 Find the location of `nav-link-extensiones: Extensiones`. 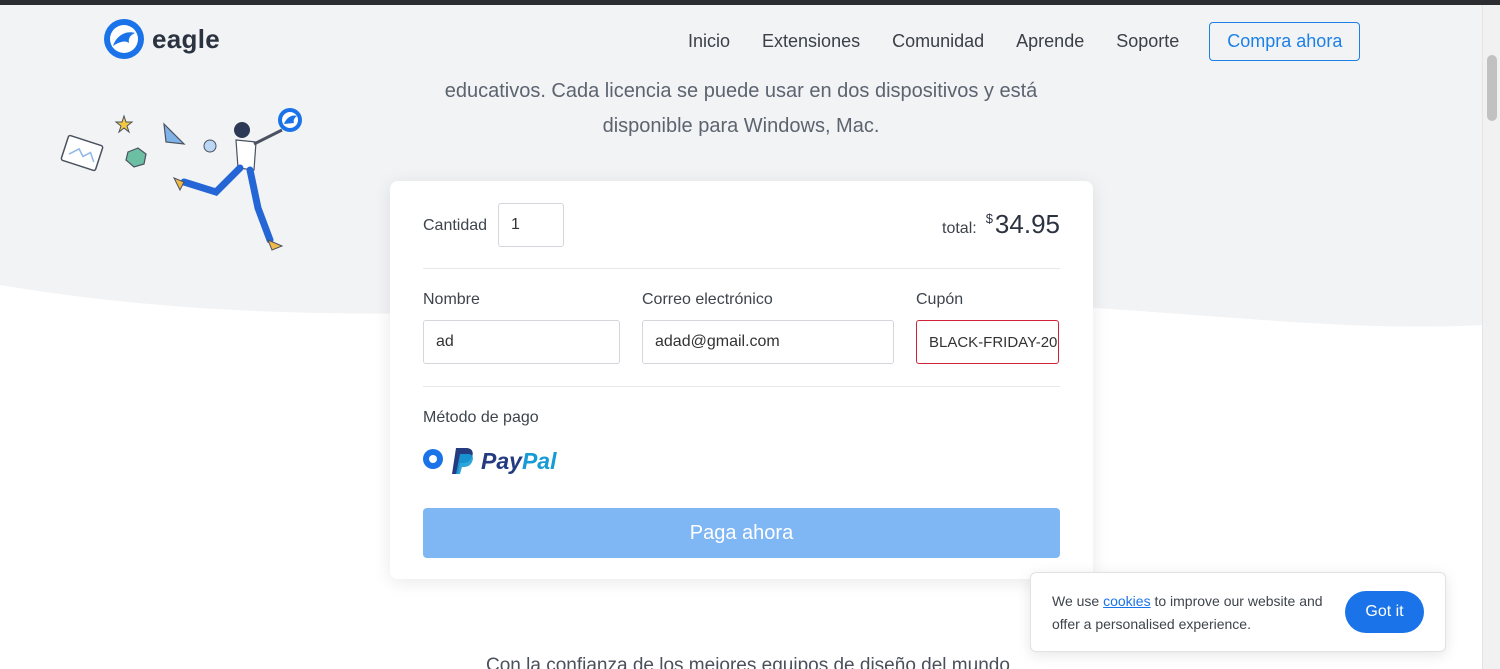

nav-link-extensiones: Extensiones is located at coordinates (811, 41).